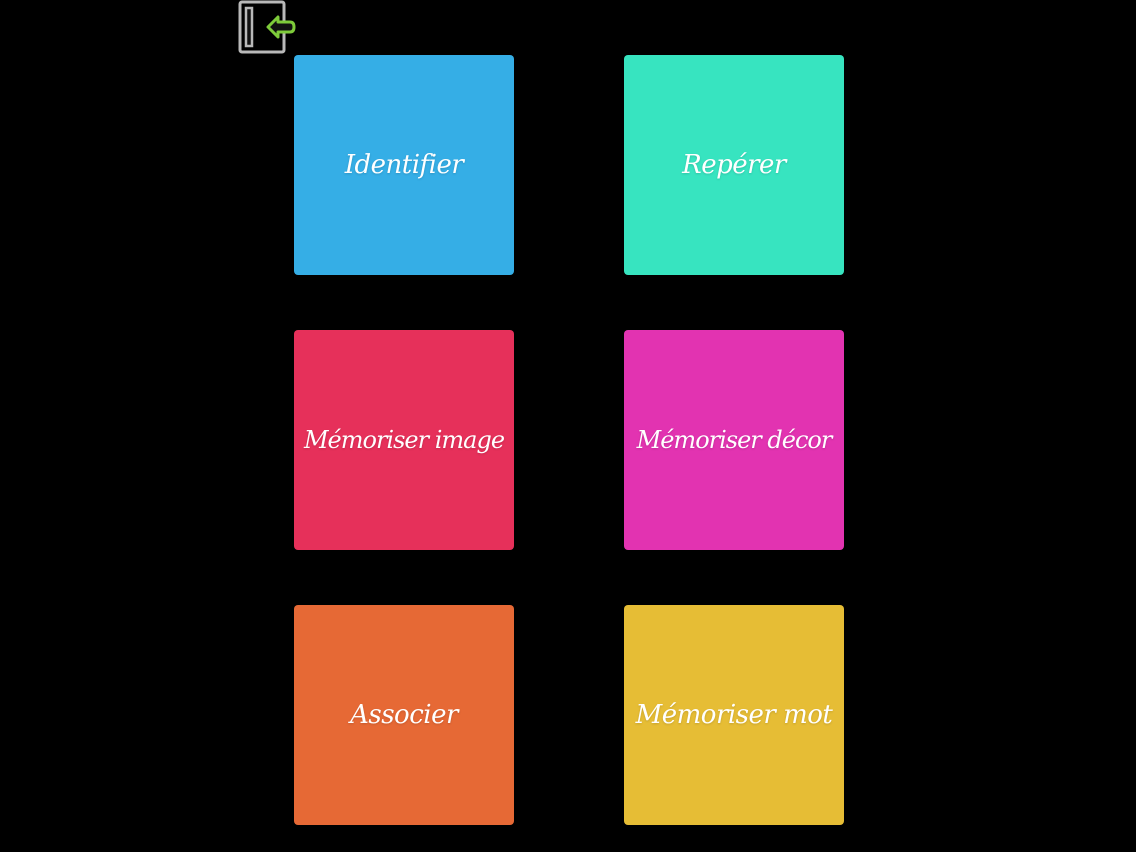 This screenshot has height=852, width=1136. I want to click on tile-memoriser-mot: Mémoriser mot, so click(734, 715).